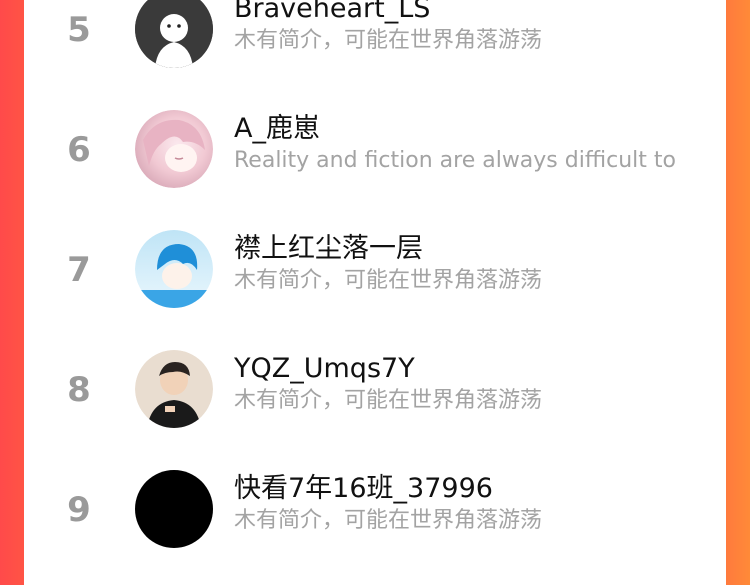 This screenshot has width=750, height=585. I want to click on anime-girl-avatar, so click(174, 149).